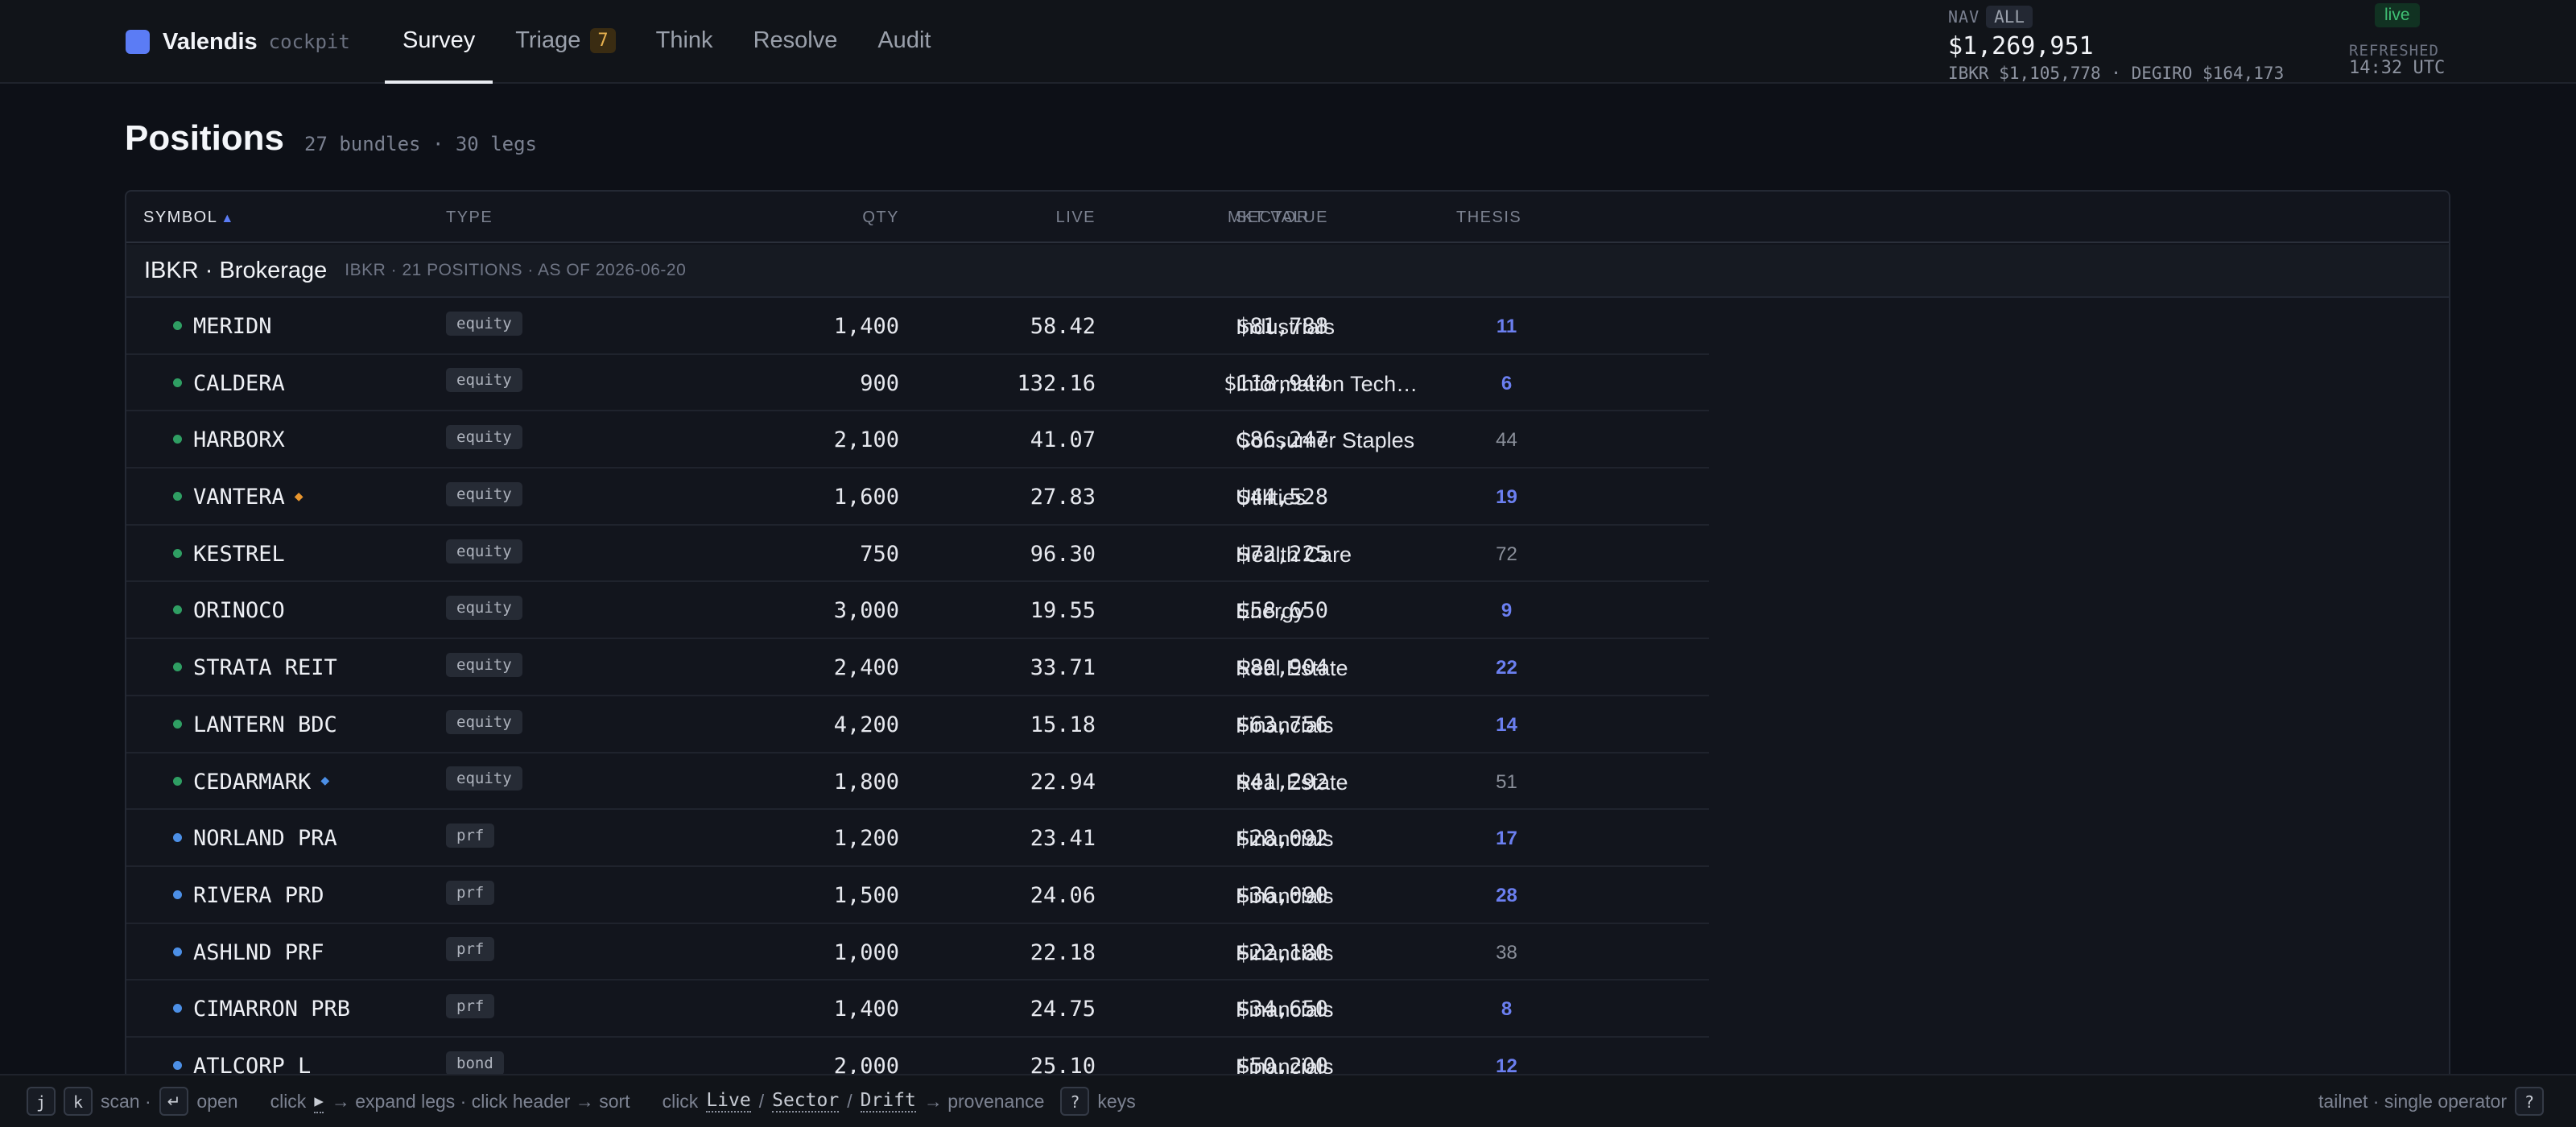 The image size is (2576, 1127). Describe the element at coordinates (1013, 780) in the screenshot. I see `live-price-cell: 22.94` at that location.